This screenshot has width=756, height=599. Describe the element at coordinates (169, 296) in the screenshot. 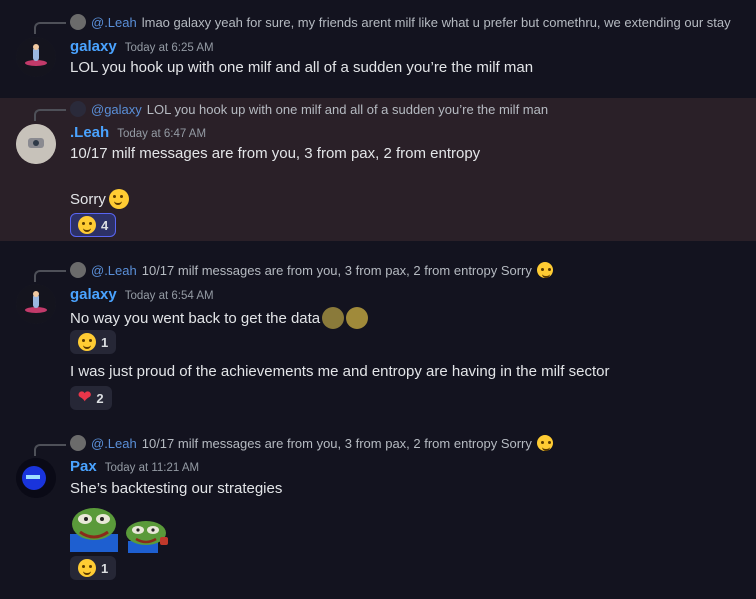

I see `timestamp: Today at 6:54 AM` at that location.